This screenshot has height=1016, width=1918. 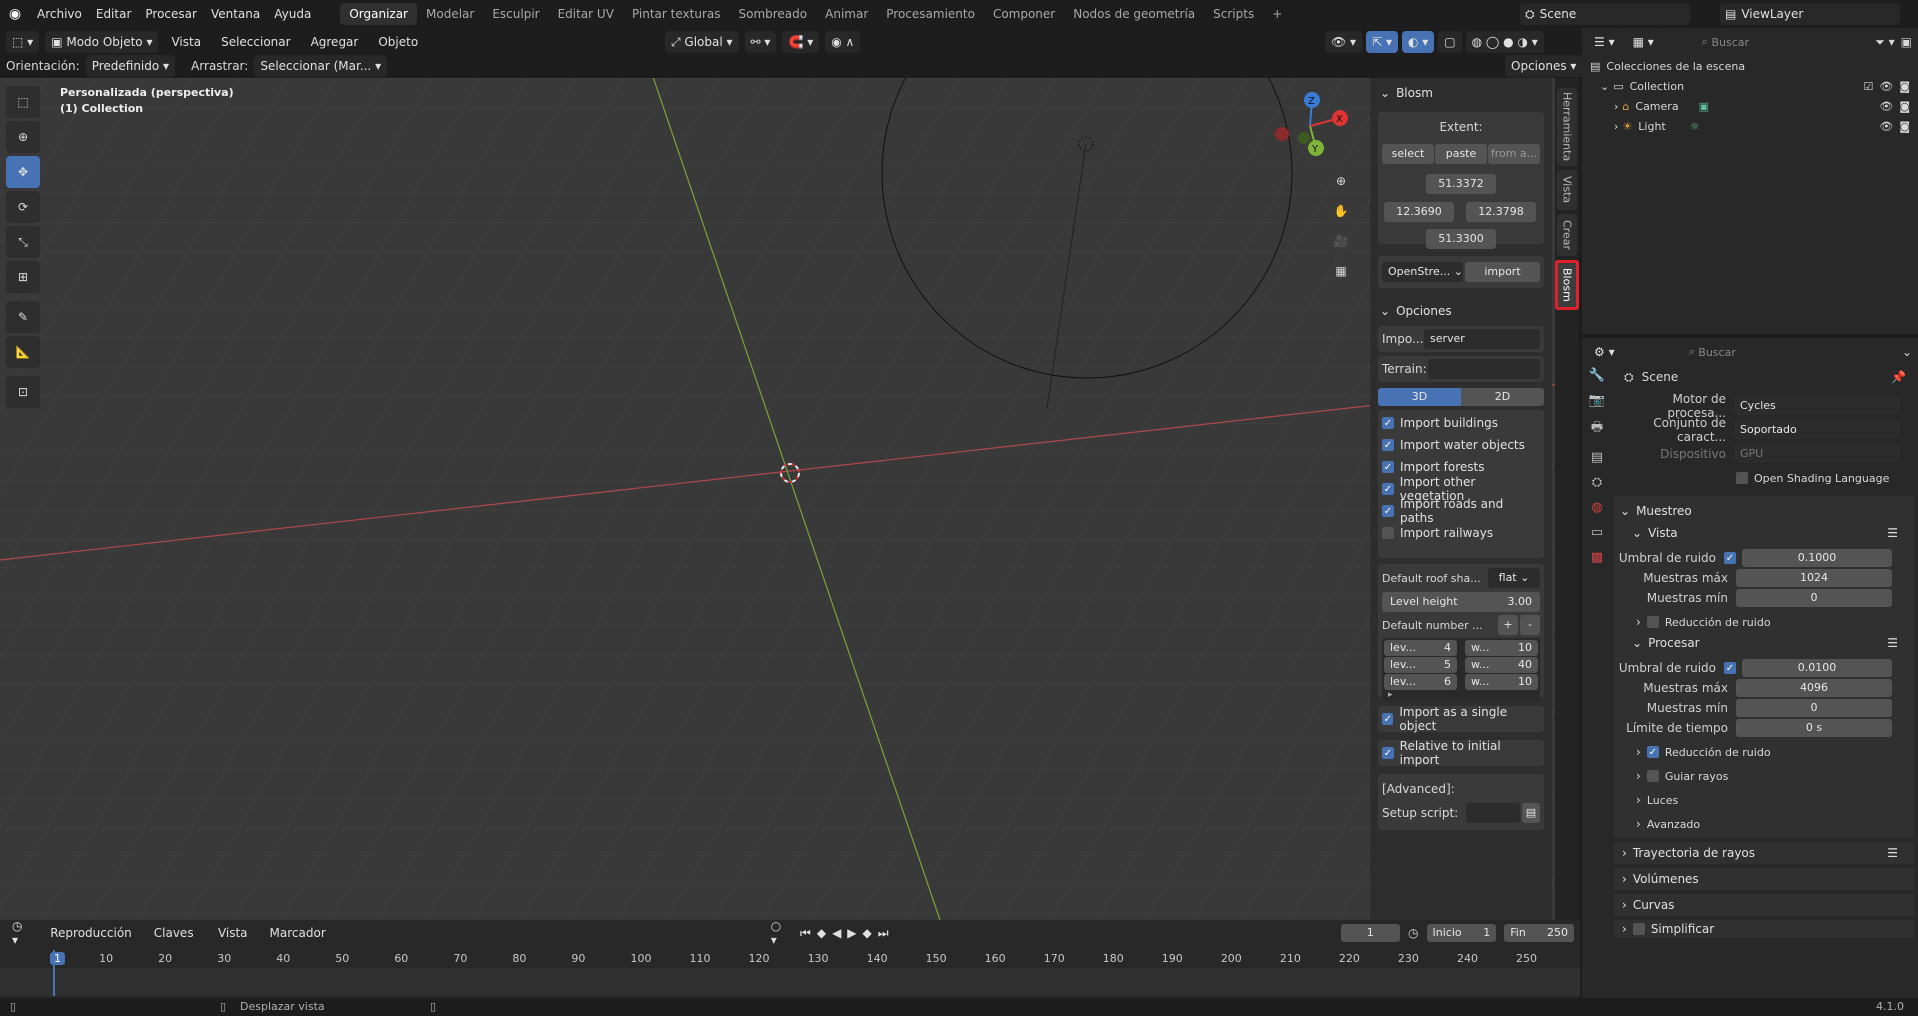 I want to click on tab-esculpir: Esculpir, so click(x=515, y=14).